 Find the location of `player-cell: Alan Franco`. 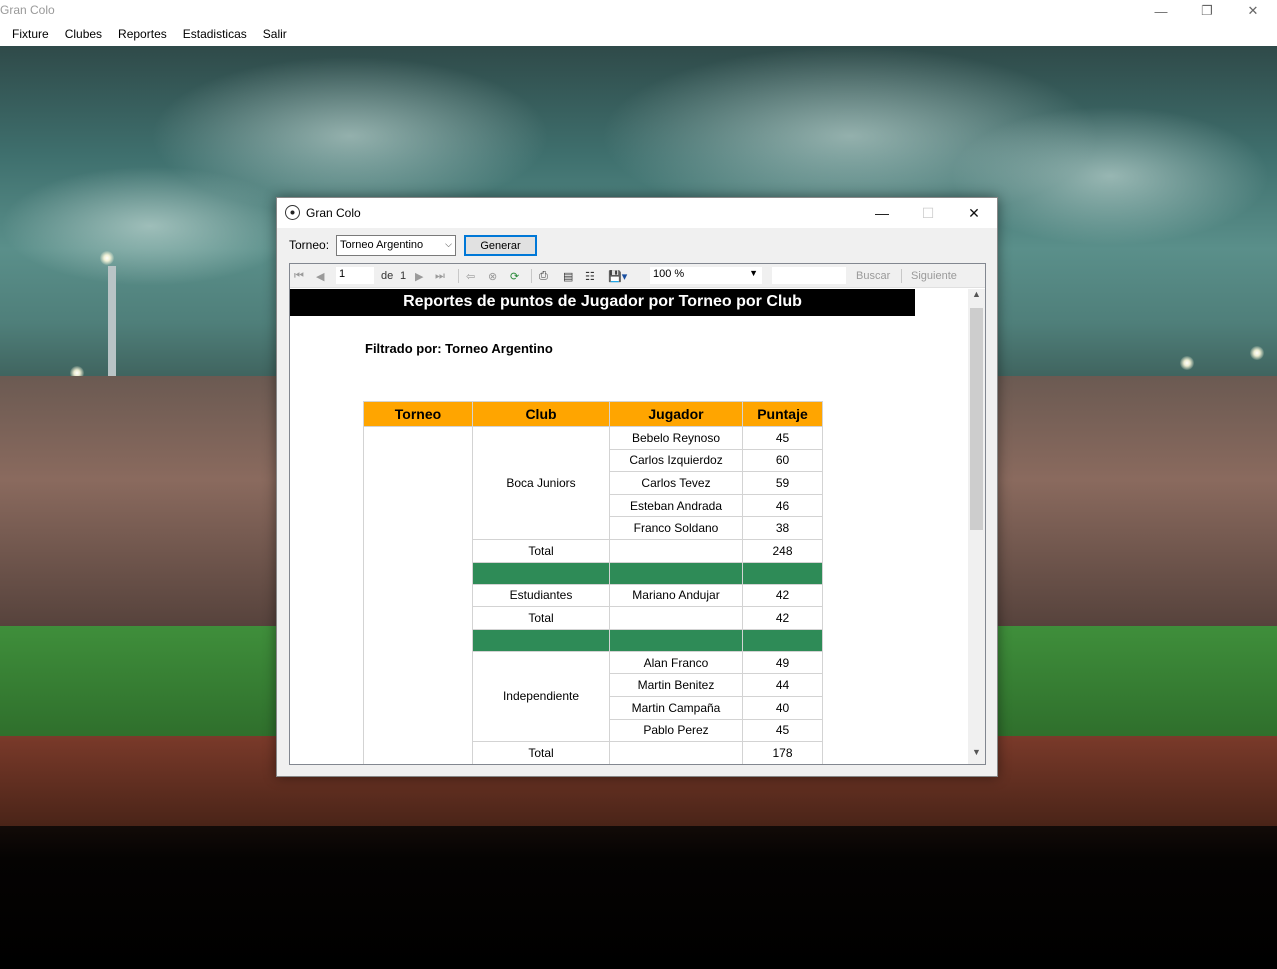

player-cell: Alan Franco is located at coordinates (676, 662).